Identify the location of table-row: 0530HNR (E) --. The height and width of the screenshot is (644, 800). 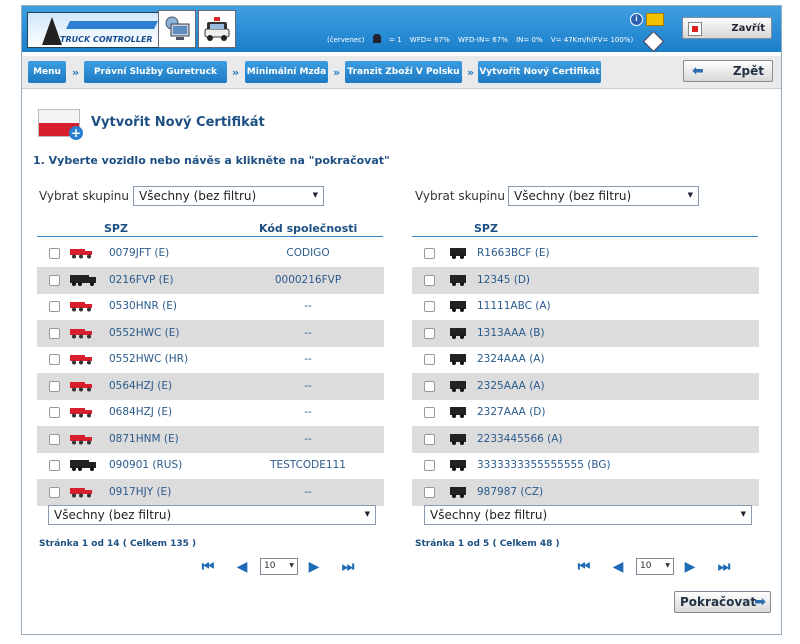
(210, 306).